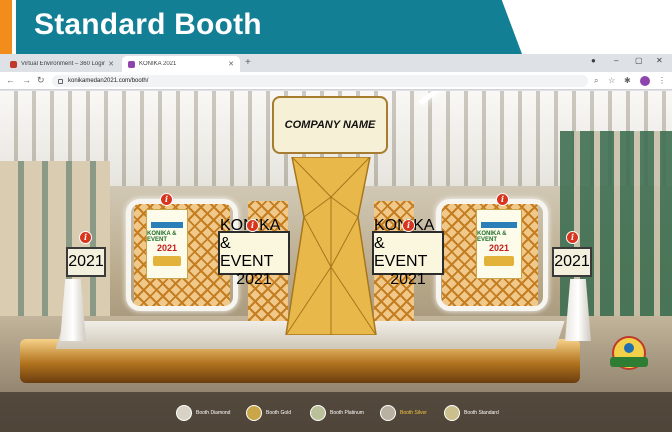  What do you see at coordinates (148, 24) in the screenshot?
I see `slide-title: Standard Booth` at bounding box center [148, 24].